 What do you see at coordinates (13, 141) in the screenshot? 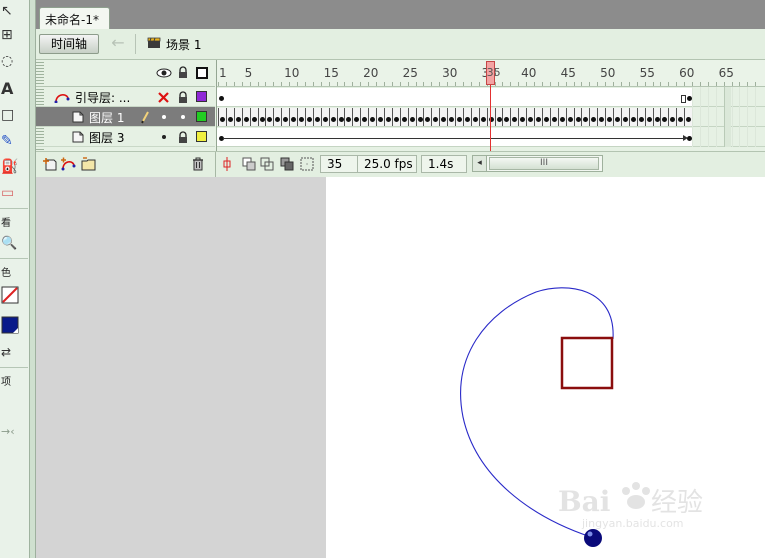
I see `brush-tool: ✎` at bounding box center [13, 141].